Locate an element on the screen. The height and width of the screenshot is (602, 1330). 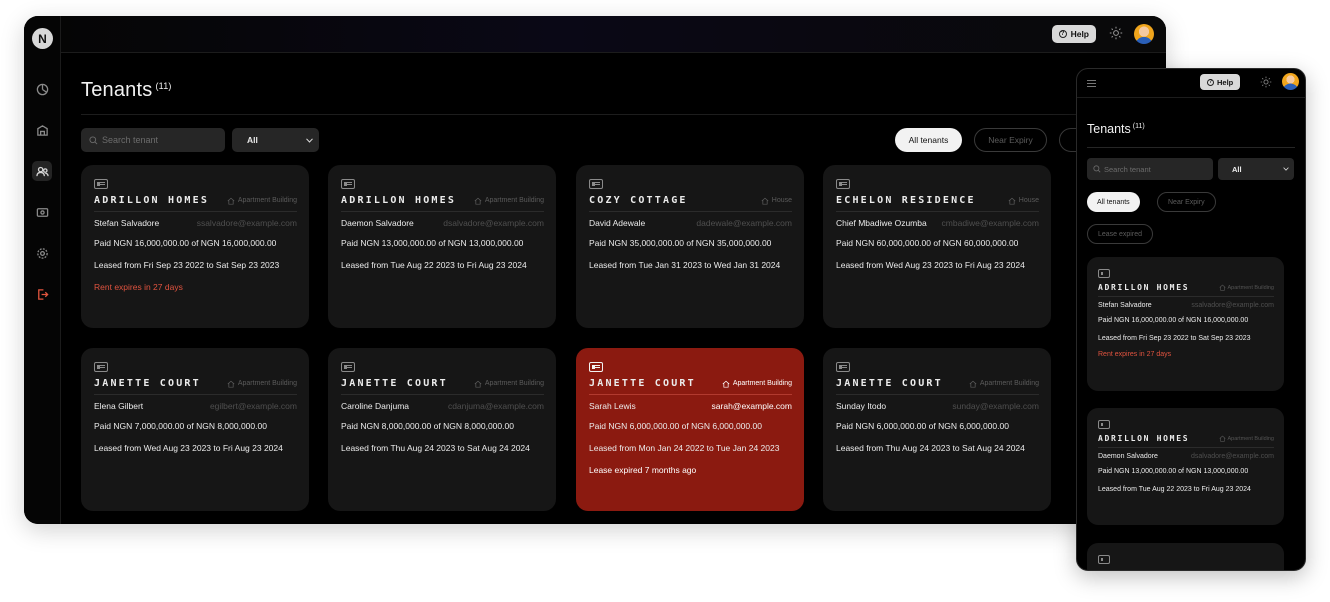
logout-icon is located at coordinates (42, 294).